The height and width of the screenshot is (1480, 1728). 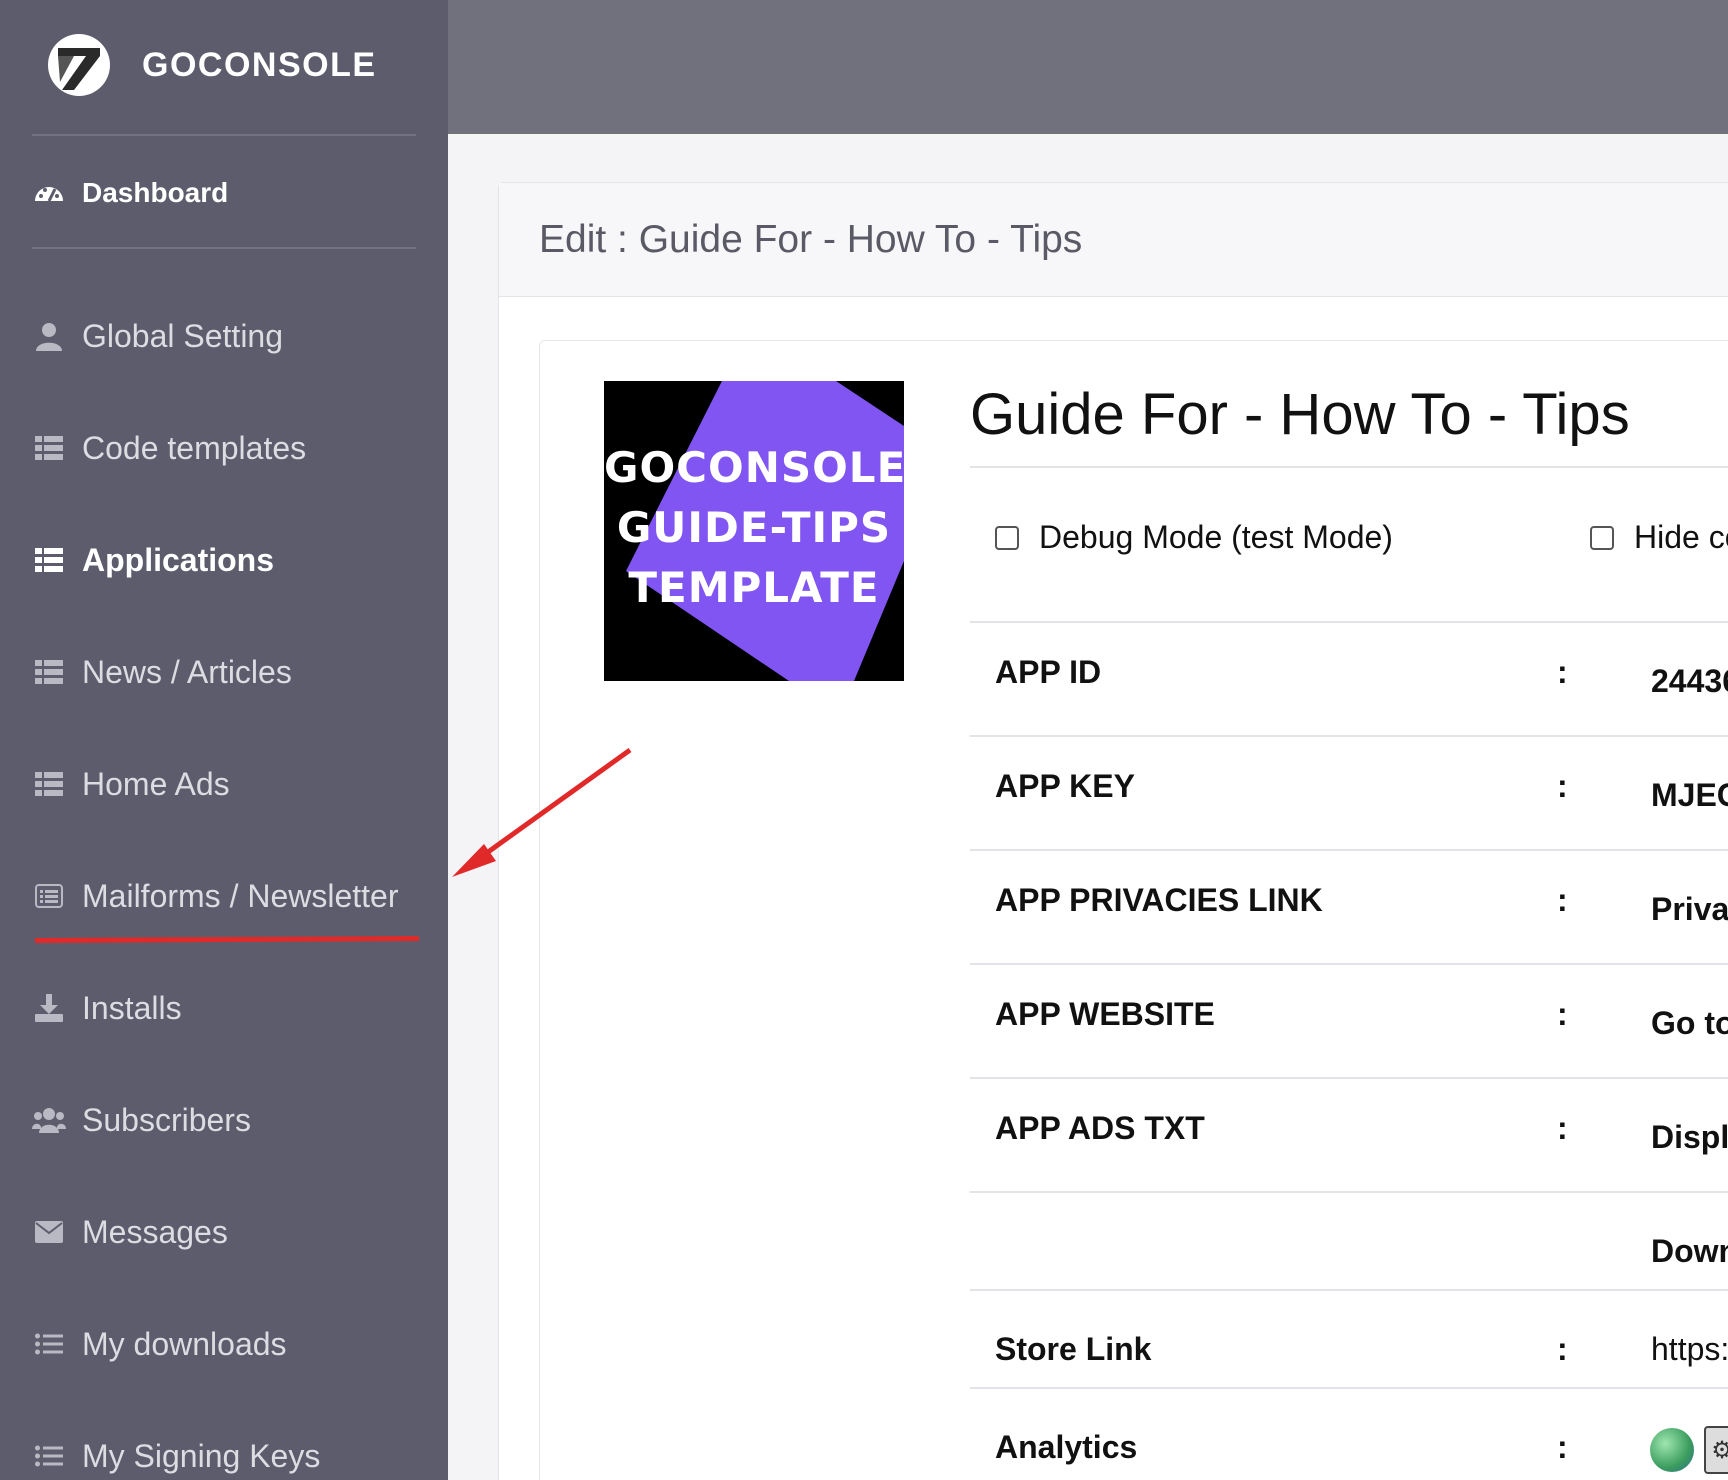 I want to click on app-image-text: TEMPLATE, so click(x=754, y=587).